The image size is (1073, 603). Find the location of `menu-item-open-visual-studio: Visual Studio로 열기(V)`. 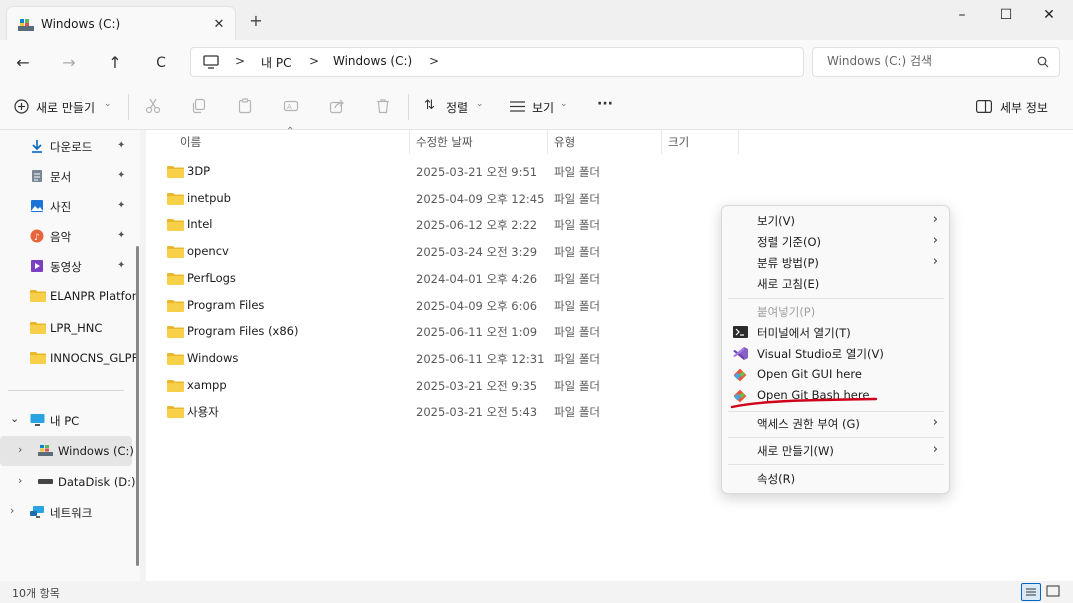

menu-item-open-visual-studio: Visual Studio로 열기(V) is located at coordinates (836, 353).